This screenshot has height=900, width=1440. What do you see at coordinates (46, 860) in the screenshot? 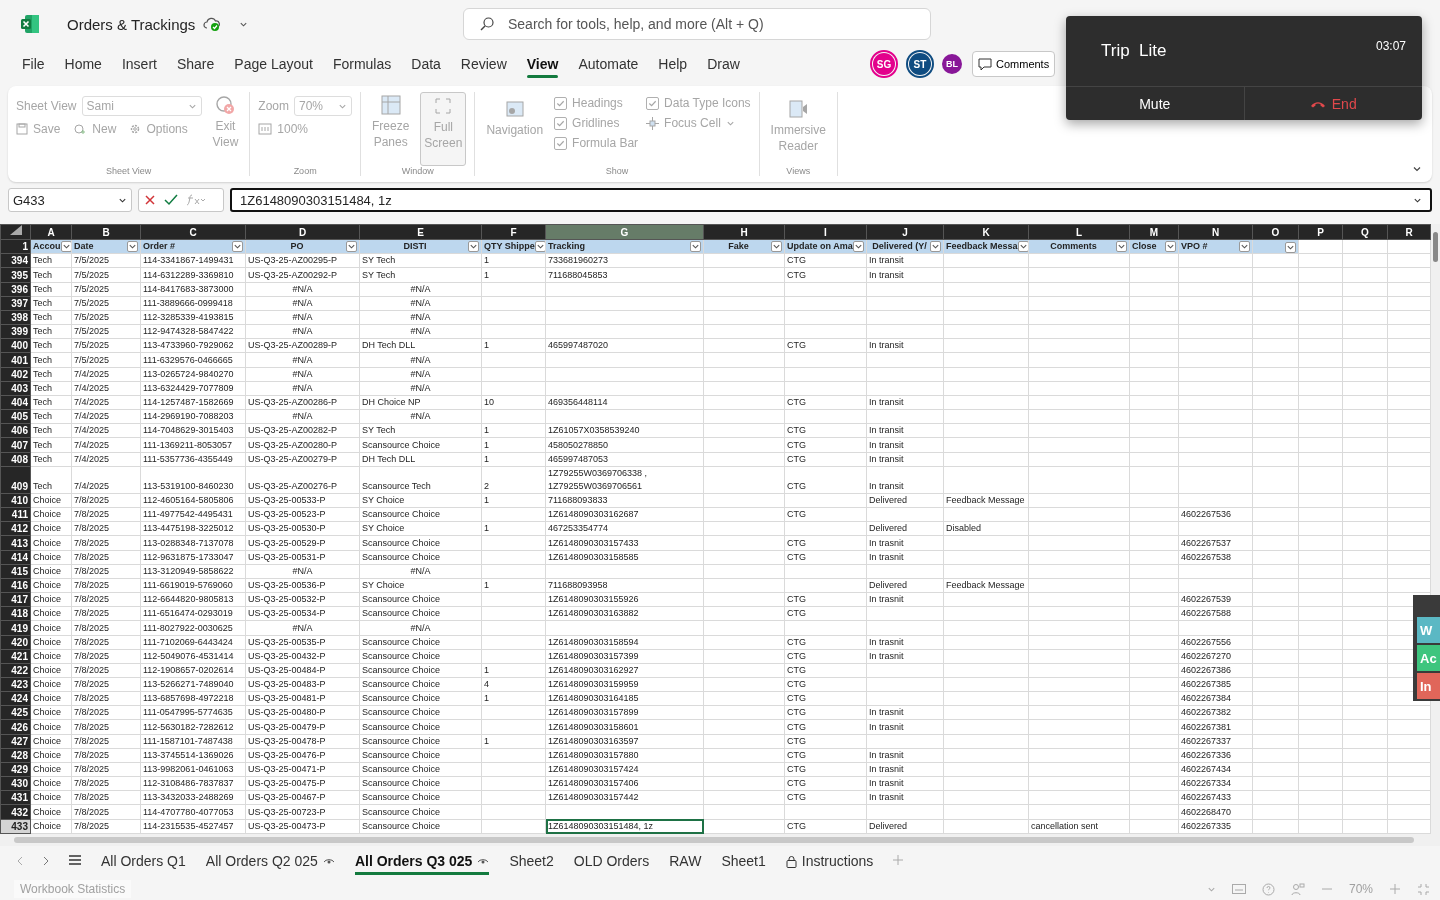
I see `next-sheet-icon` at bounding box center [46, 860].